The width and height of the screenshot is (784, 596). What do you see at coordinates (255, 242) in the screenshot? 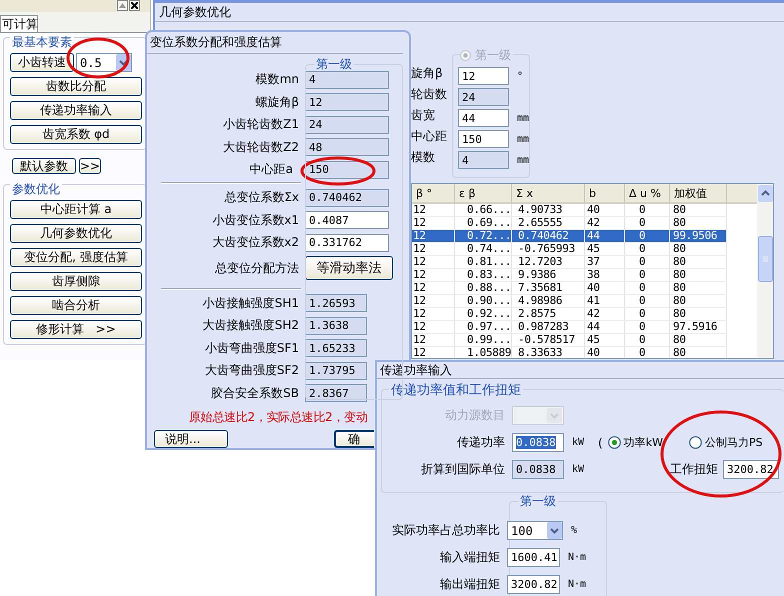
I see `field-label: 大齿变位系数x2` at bounding box center [255, 242].